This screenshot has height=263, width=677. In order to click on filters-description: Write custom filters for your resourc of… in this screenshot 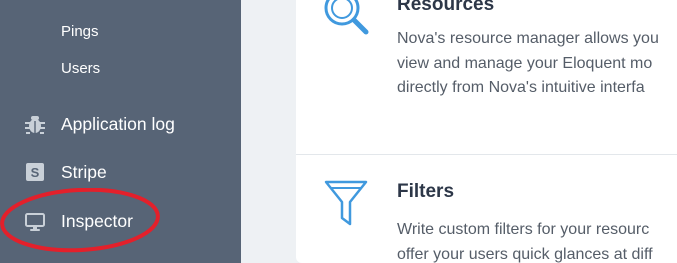, I will do `click(537, 240)`.